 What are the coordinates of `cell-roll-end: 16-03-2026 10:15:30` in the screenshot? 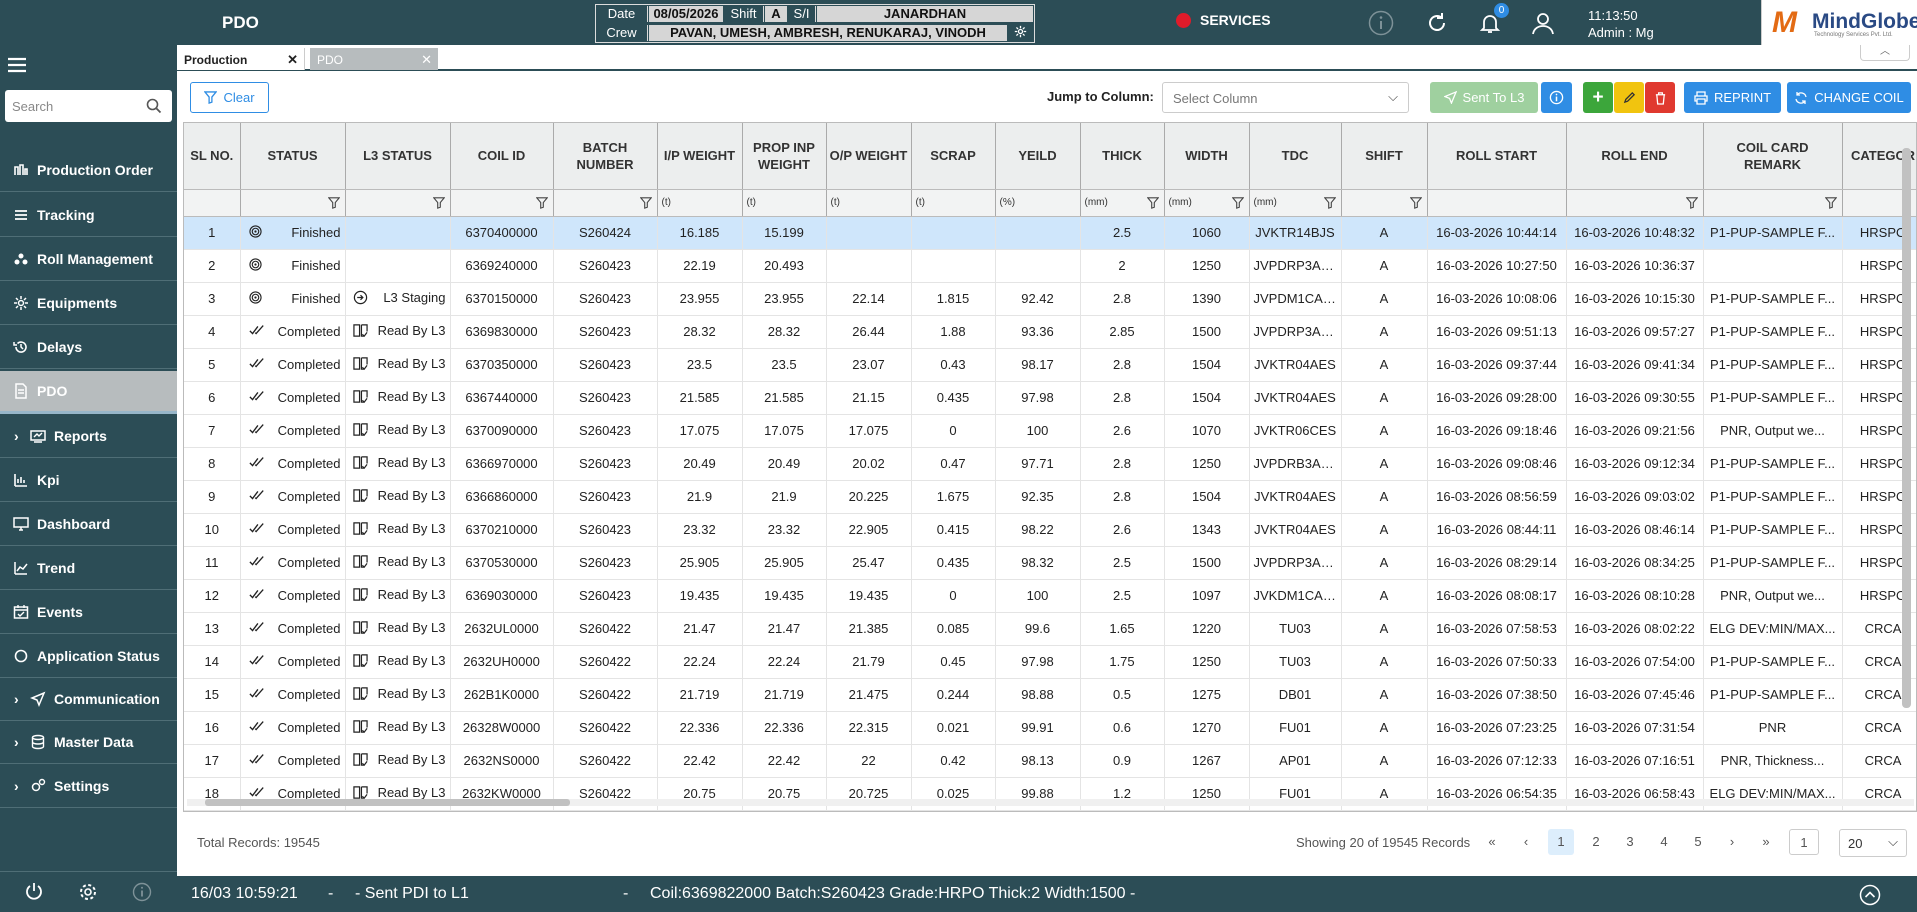 It's located at (1635, 299).